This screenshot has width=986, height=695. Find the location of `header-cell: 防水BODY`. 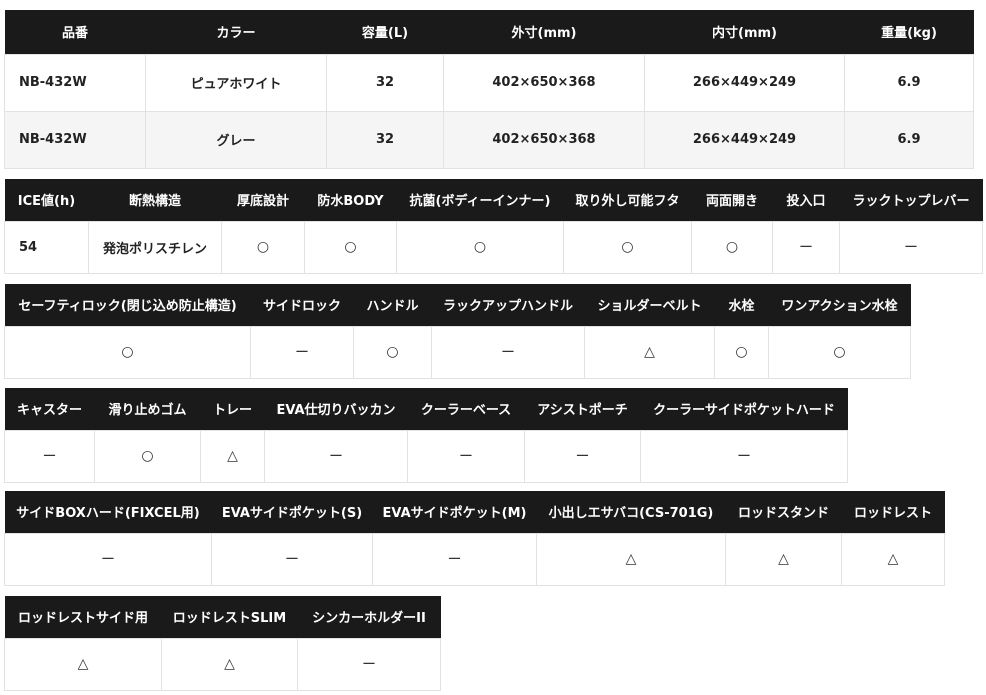

header-cell: 防水BODY is located at coordinates (350, 200).